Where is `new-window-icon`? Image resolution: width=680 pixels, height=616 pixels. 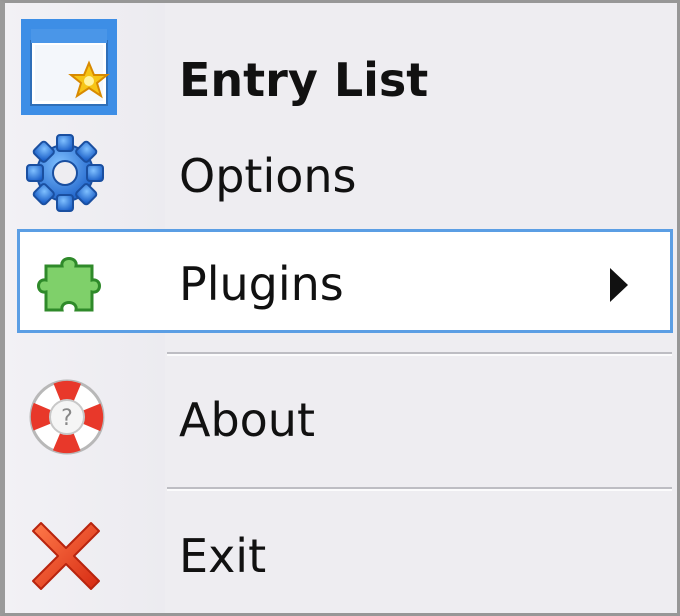
new-window-icon is located at coordinates (69, 69).